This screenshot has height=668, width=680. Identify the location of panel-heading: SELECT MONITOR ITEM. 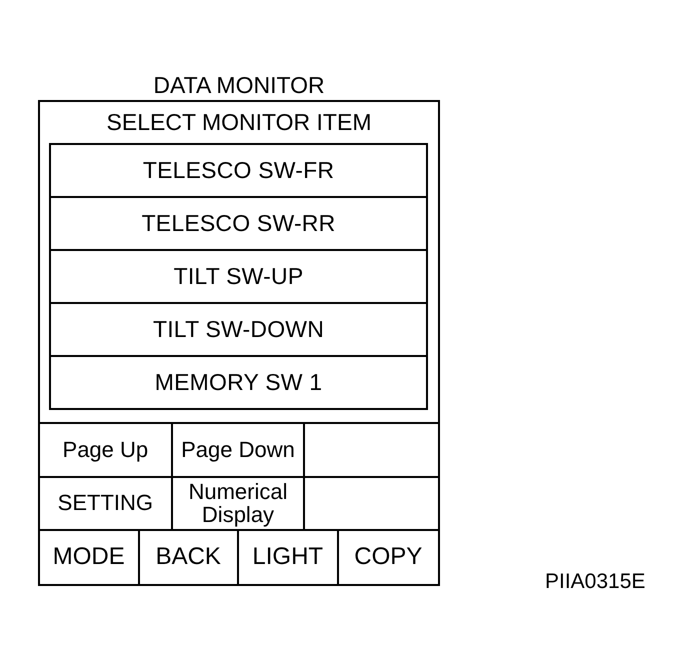
(239, 122).